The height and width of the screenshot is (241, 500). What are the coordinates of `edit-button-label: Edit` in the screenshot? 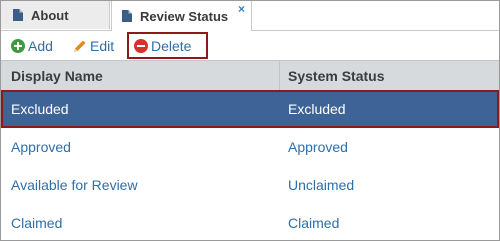 It's located at (102, 46).